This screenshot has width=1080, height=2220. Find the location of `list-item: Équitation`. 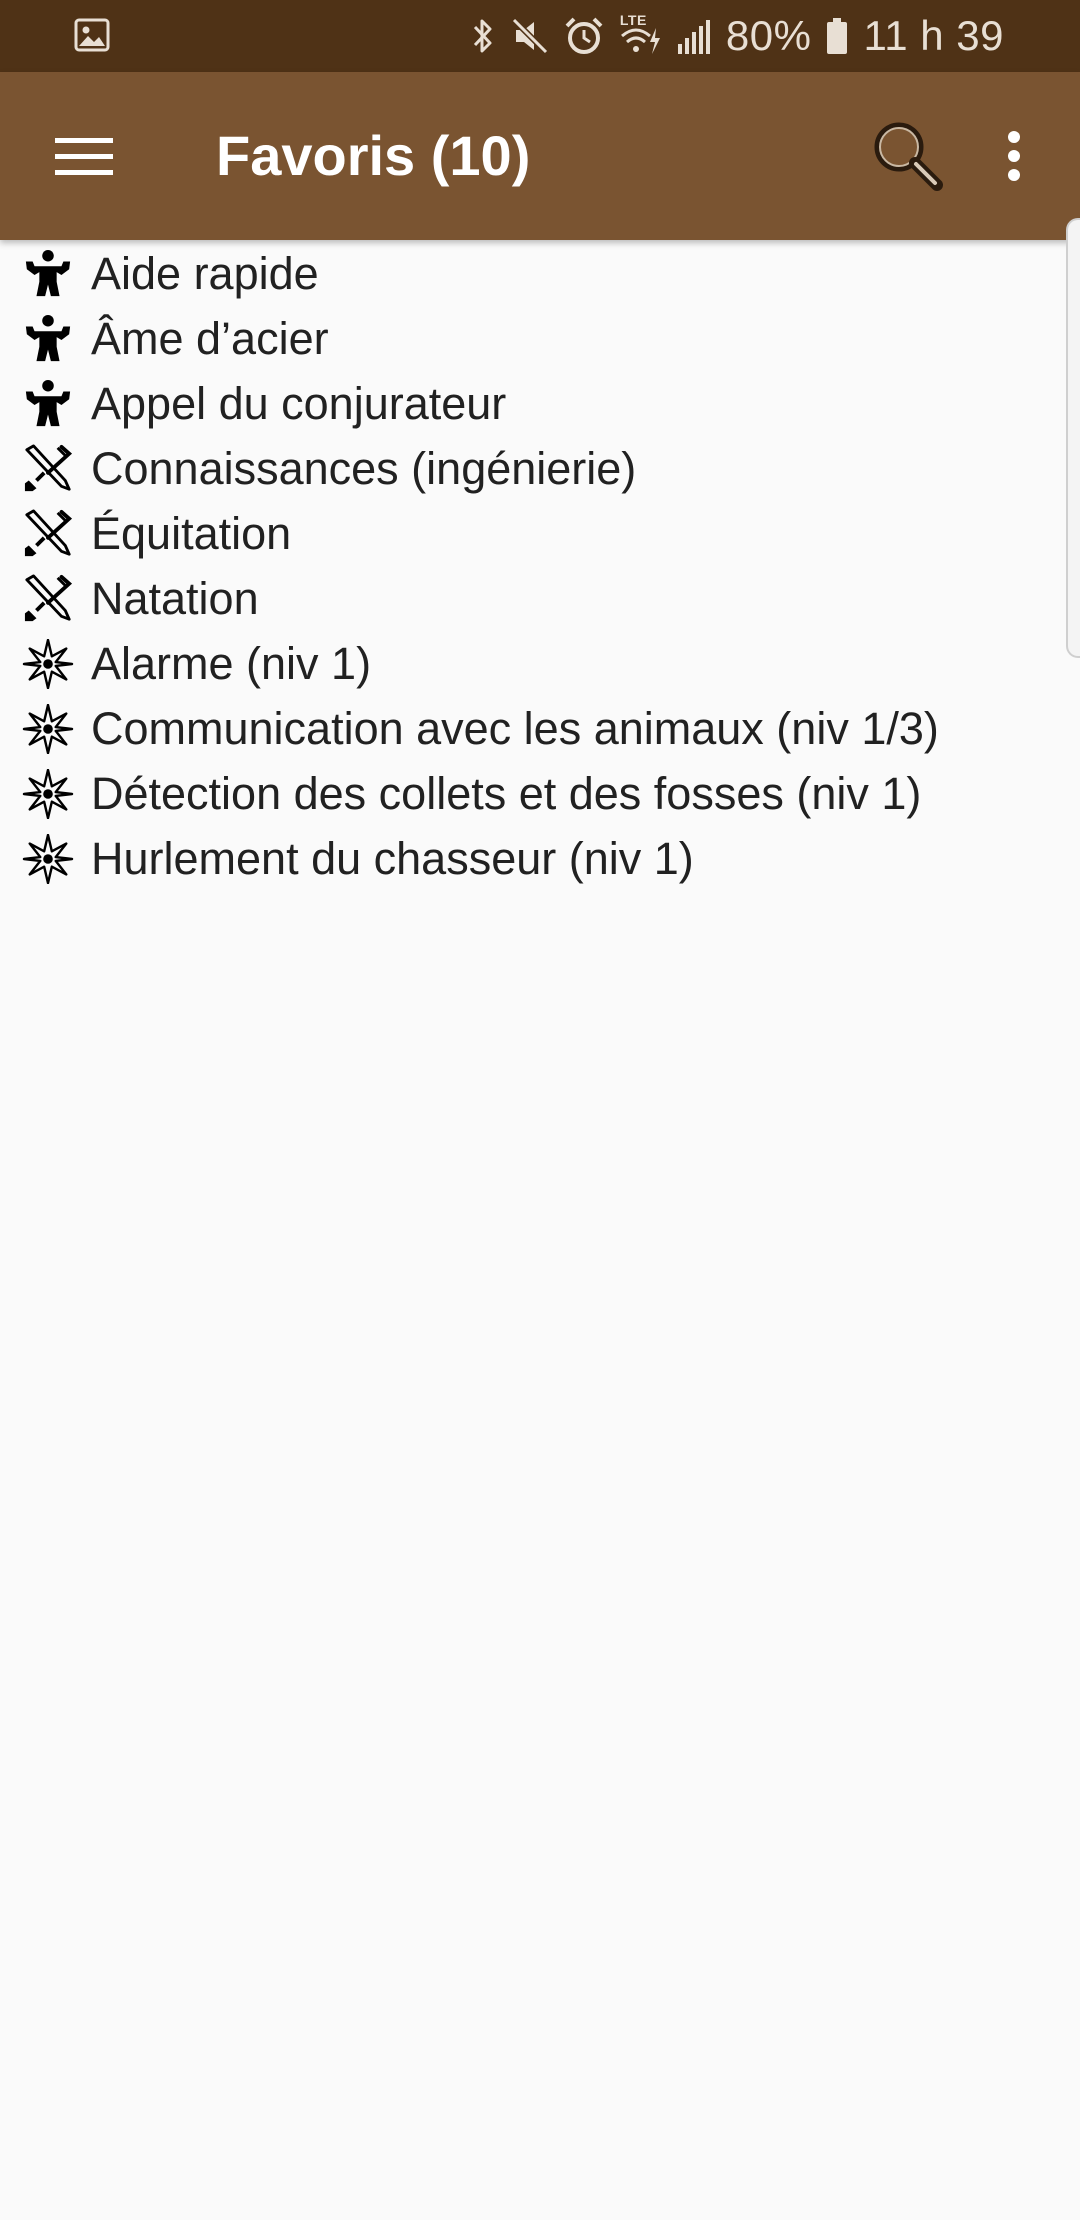

list-item: Équitation is located at coordinates (540, 533).